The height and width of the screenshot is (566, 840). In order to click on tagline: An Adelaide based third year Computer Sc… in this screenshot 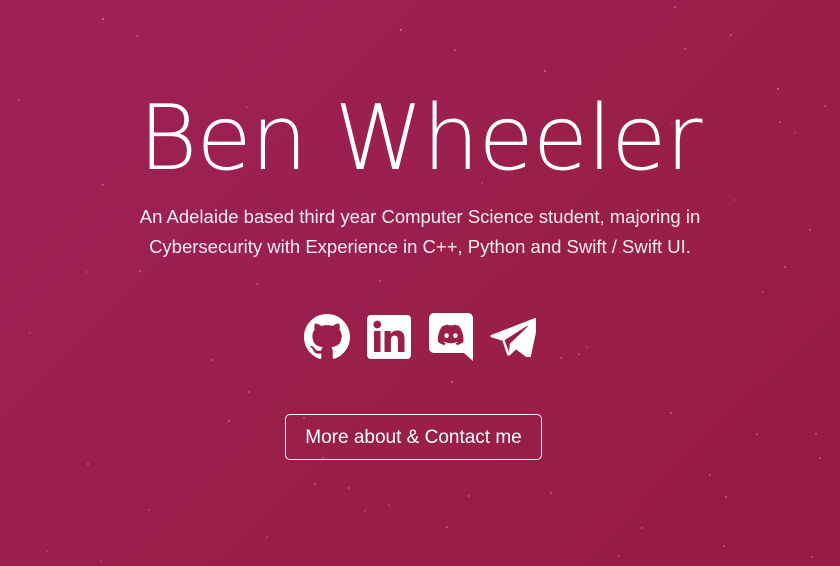, I will do `click(420, 232)`.